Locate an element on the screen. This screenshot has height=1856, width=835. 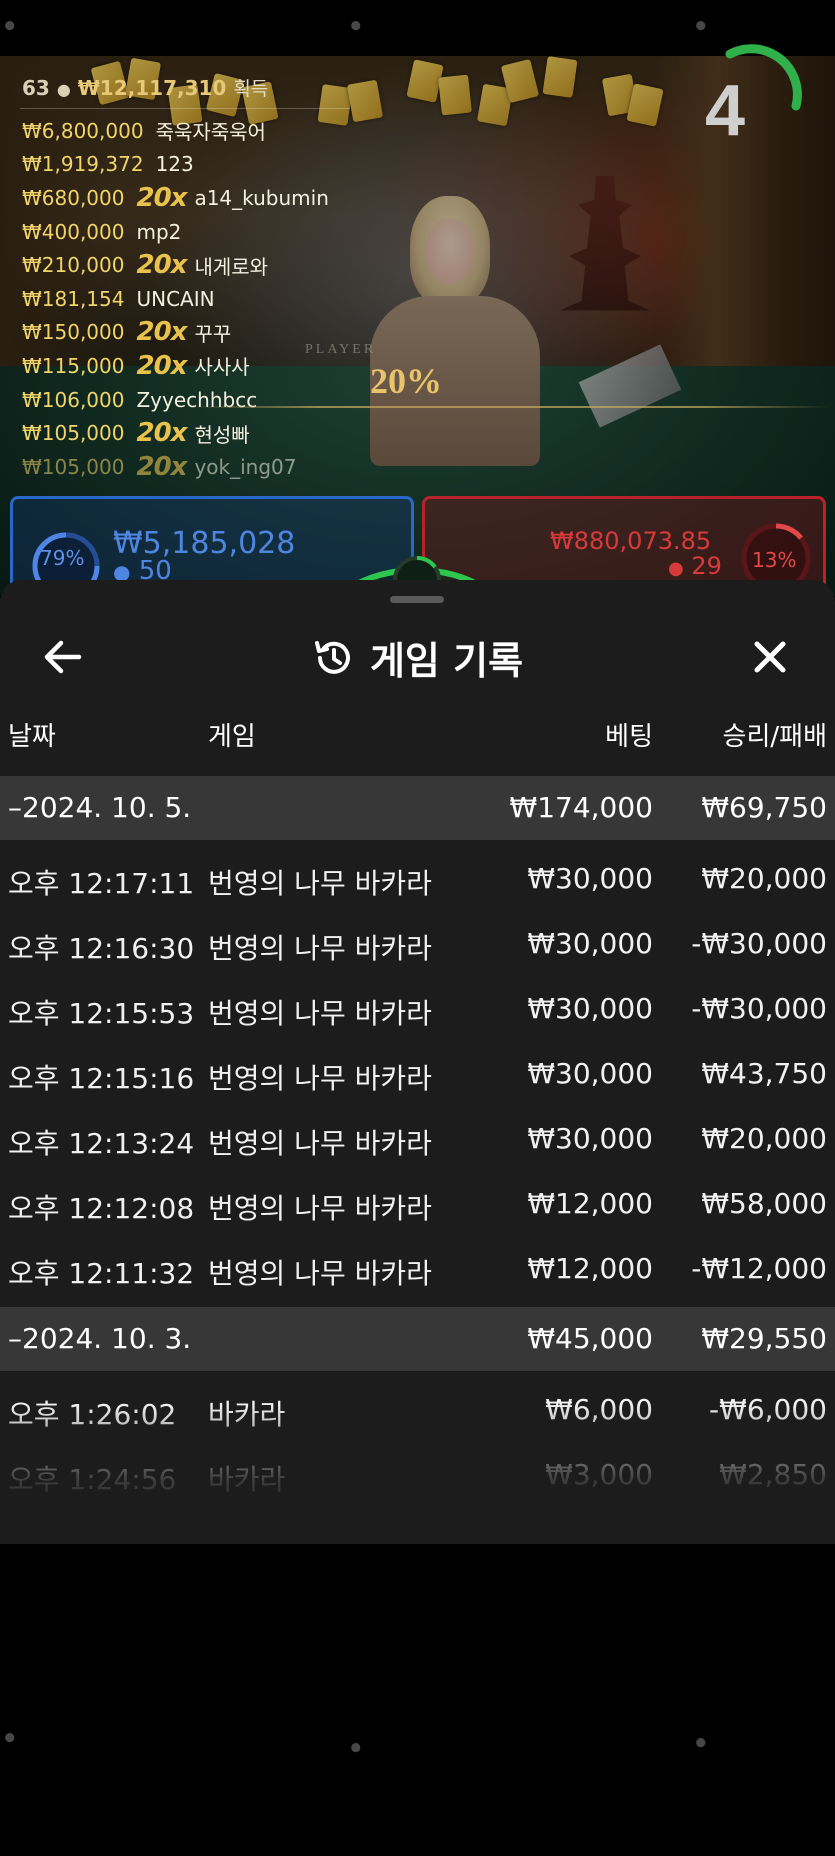
row-time: 오후 12:12:08 is located at coordinates (101, 1208).